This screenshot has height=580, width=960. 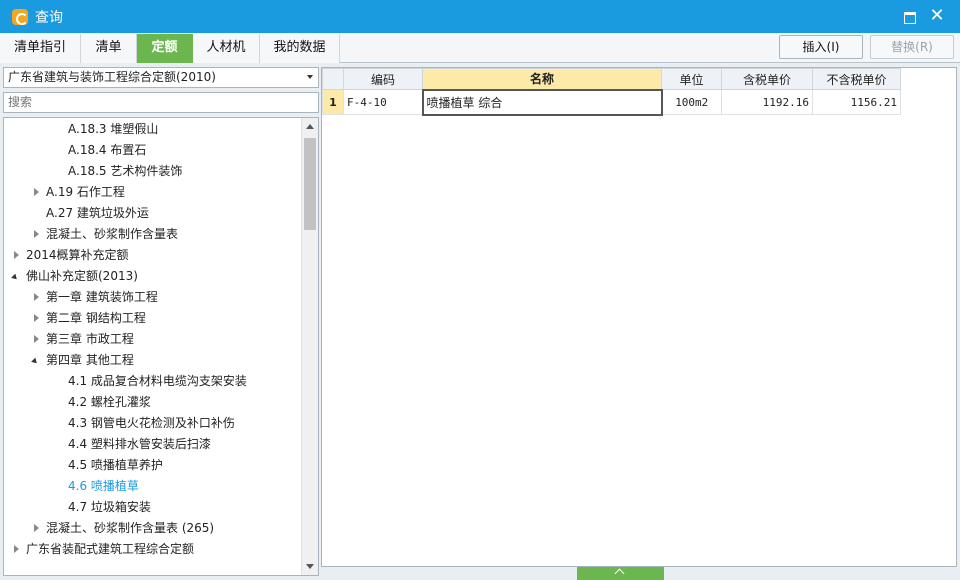 I want to click on tree-item-label: 4.1 成品复合材料电缆沟支架安装, so click(x=157, y=381).